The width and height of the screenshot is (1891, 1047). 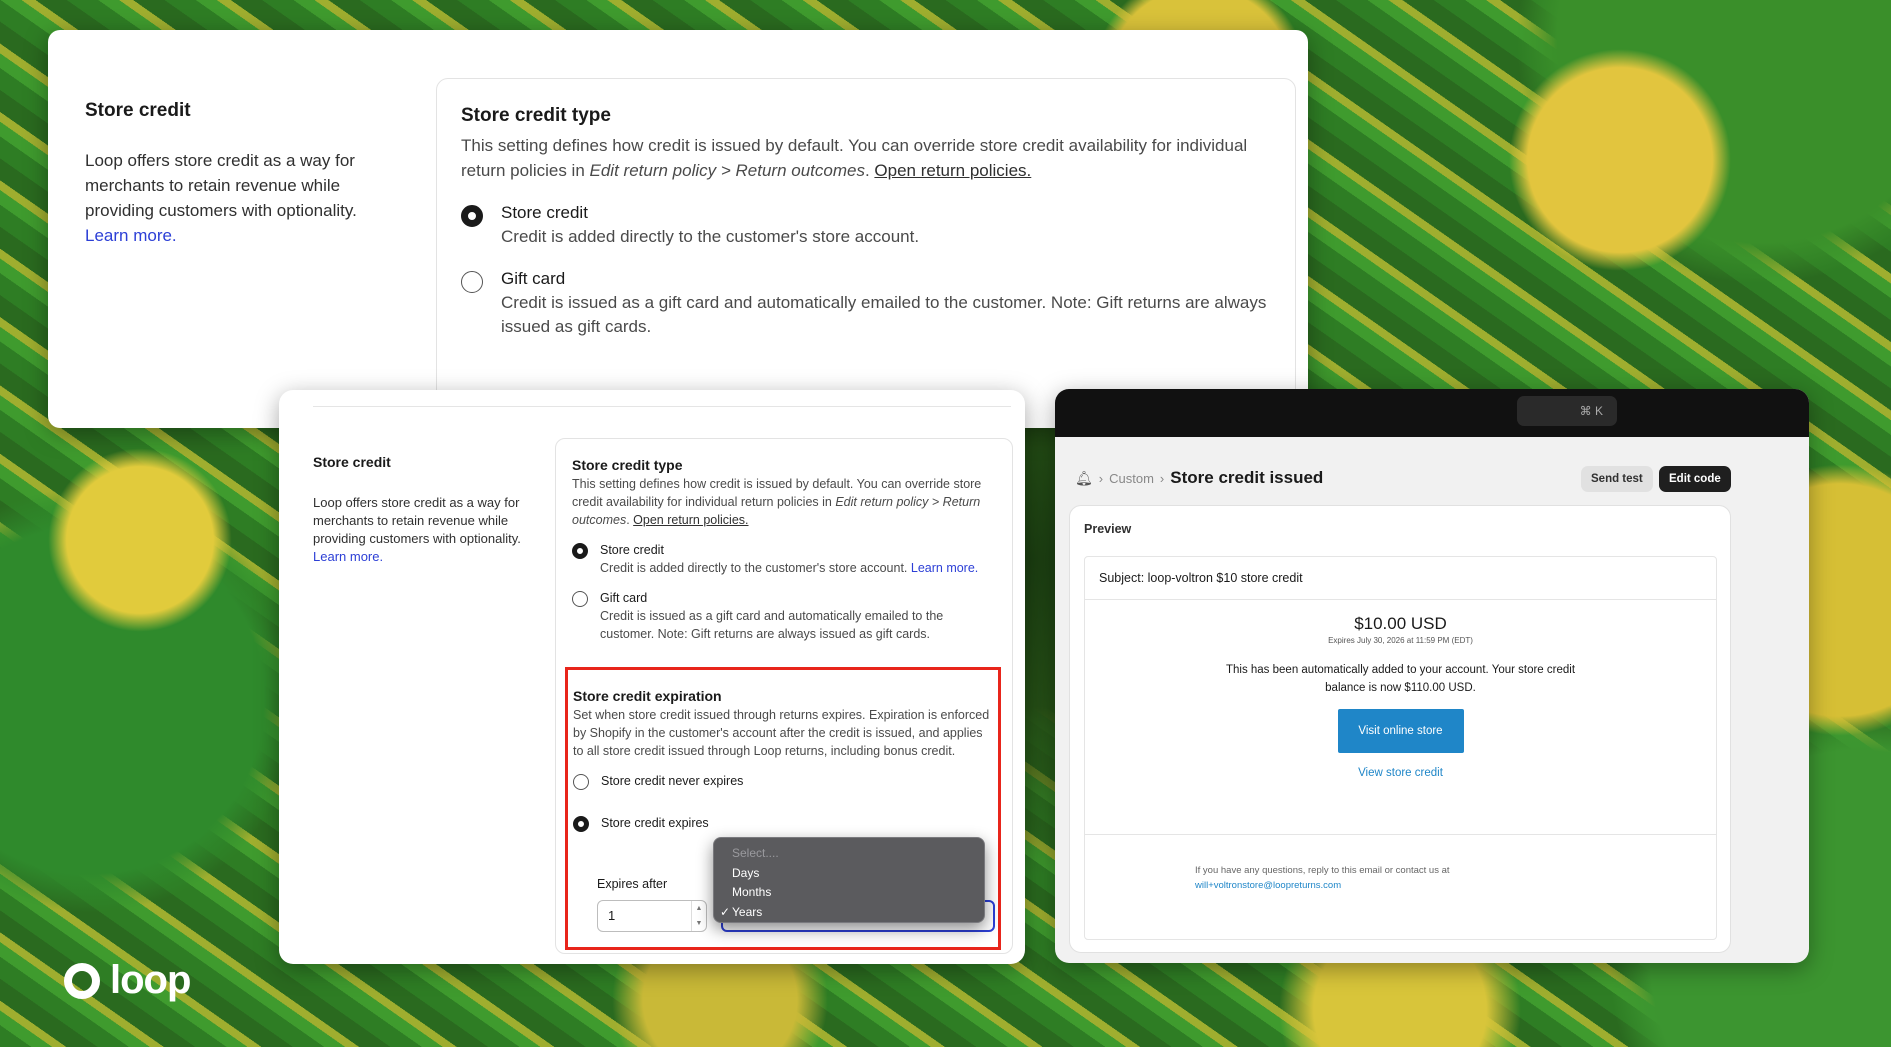 I want to click on command-k-shortcut: ⌘ K, so click(x=1567, y=411).